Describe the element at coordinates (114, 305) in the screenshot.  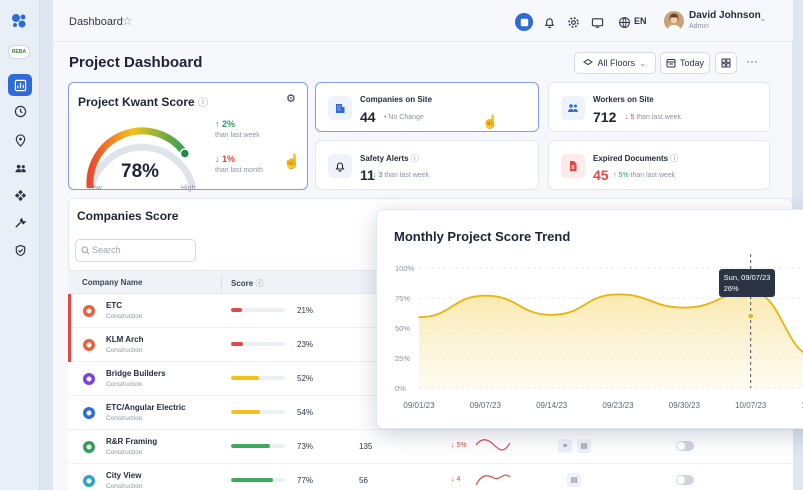
I see `company-name: ETC` at that location.